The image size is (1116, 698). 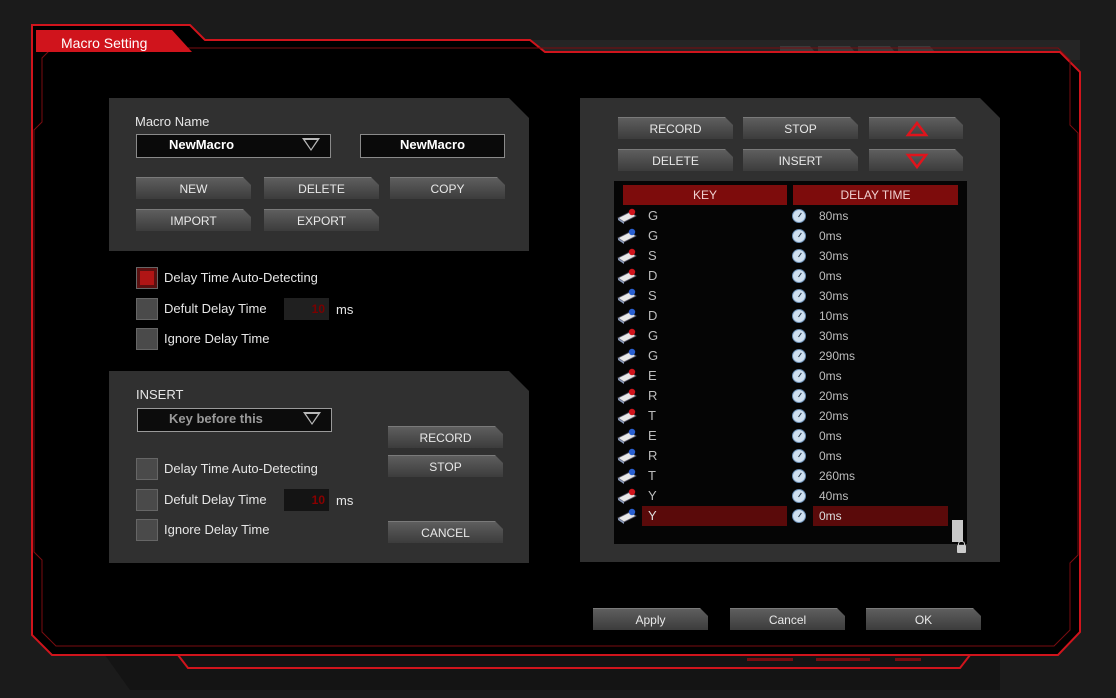 I want to click on triangle-down-icon, so click(x=916, y=161).